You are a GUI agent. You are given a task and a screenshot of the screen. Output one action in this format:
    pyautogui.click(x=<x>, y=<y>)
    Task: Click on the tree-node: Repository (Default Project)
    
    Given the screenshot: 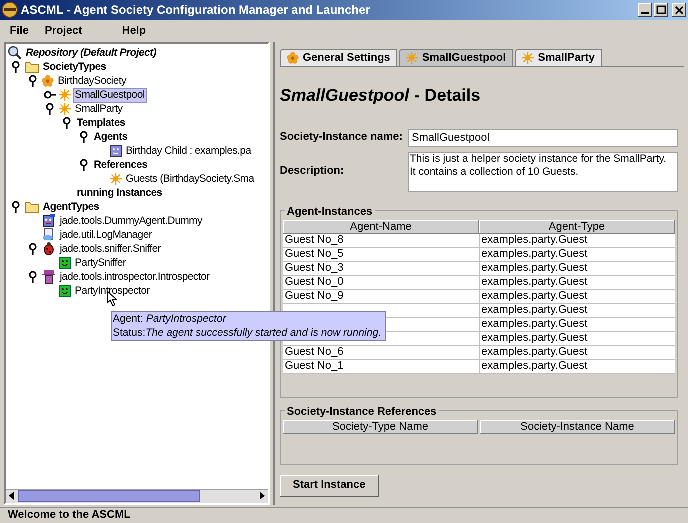 What is the action you would take?
    pyautogui.click(x=91, y=53)
    